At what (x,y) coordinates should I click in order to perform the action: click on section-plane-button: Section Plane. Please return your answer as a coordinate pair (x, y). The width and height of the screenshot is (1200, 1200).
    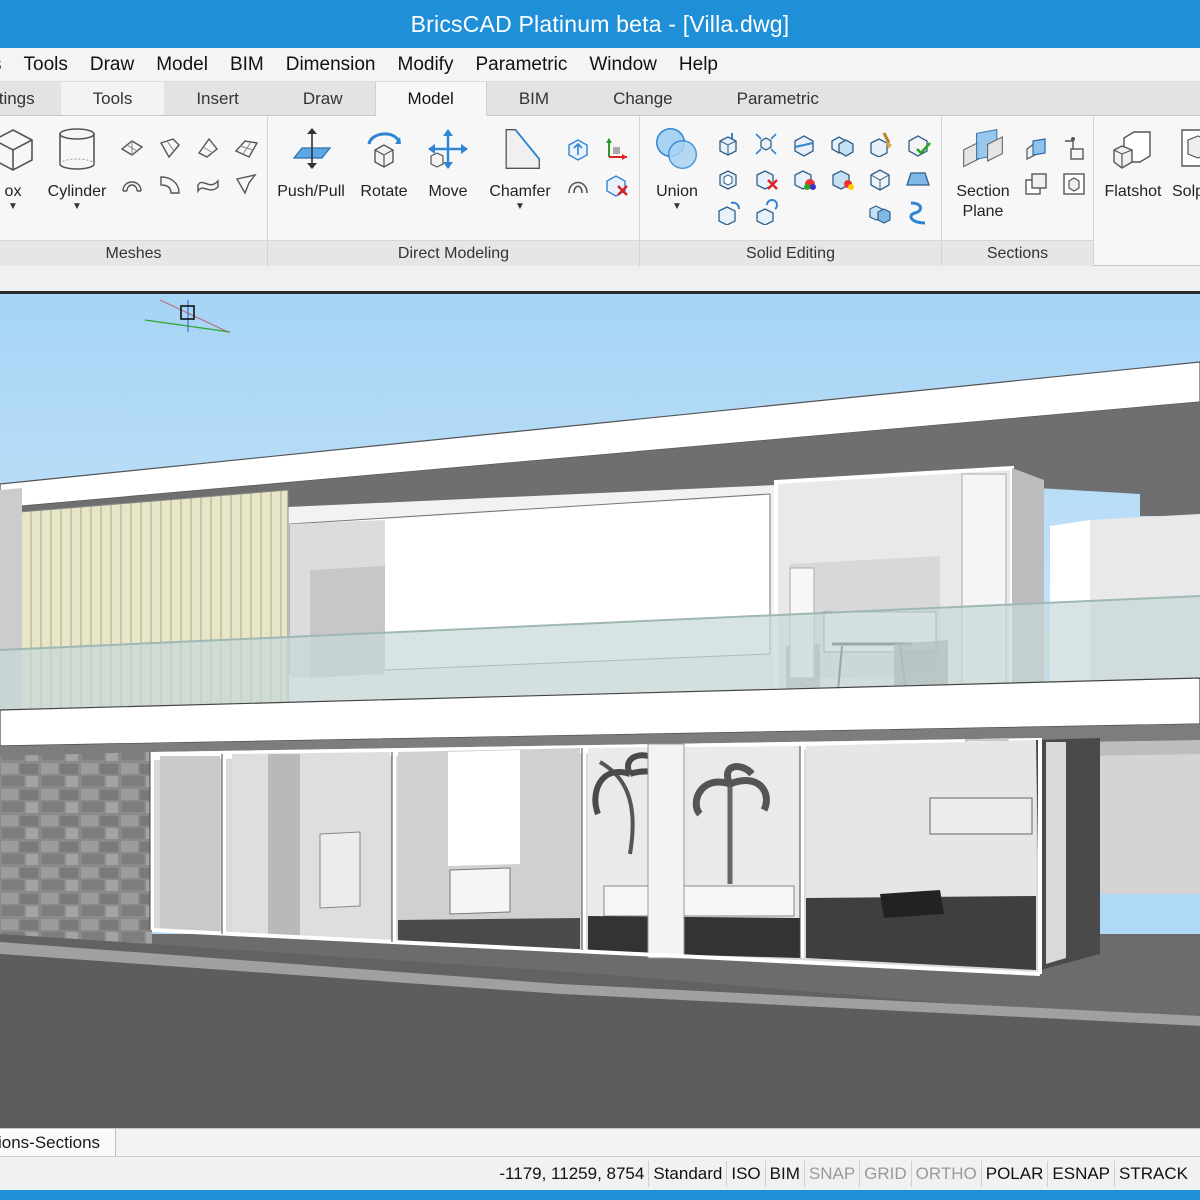
    Looking at the image, I should click on (983, 174).